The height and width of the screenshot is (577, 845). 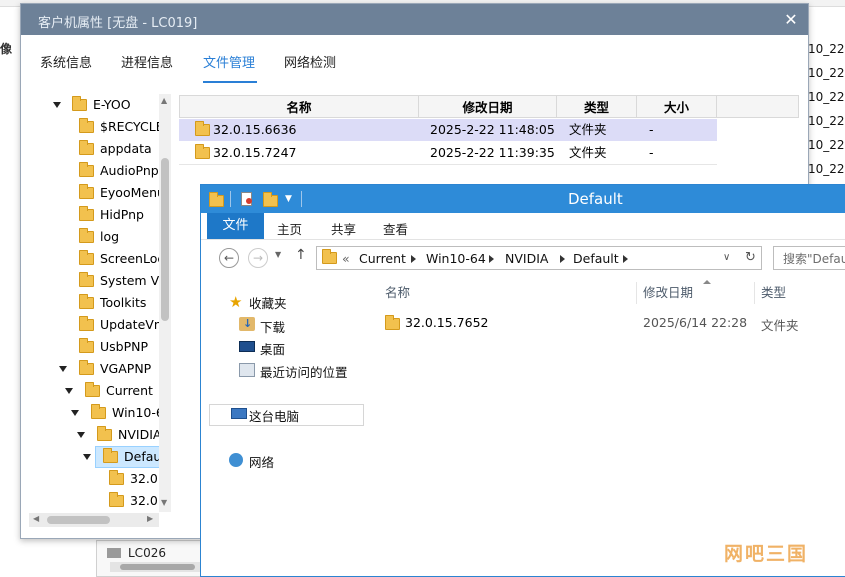 What do you see at coordinates (164, 100) in the screenshot?
I see `scroll-up-icon: ▲` at bounding box center [164, 100].